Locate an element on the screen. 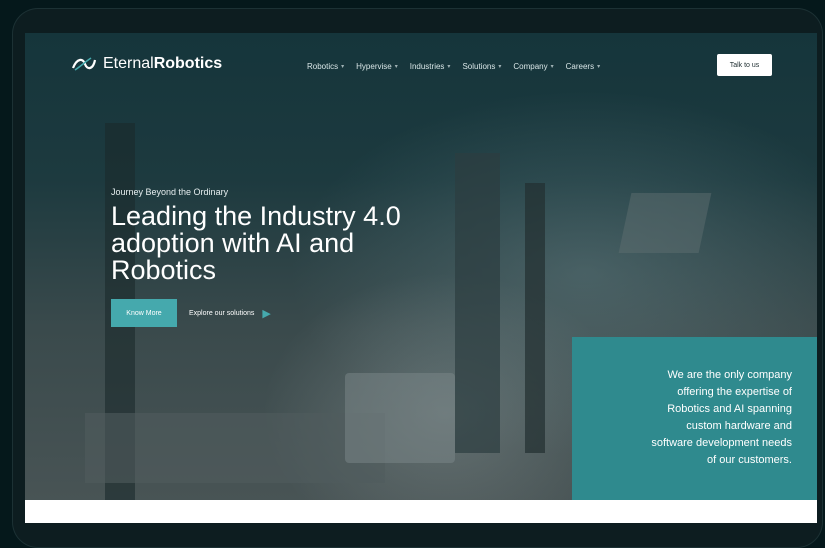 This screenshot has width=825, height=548. talk-to-us-button: Talk to us is located at coordinates (744, 65).